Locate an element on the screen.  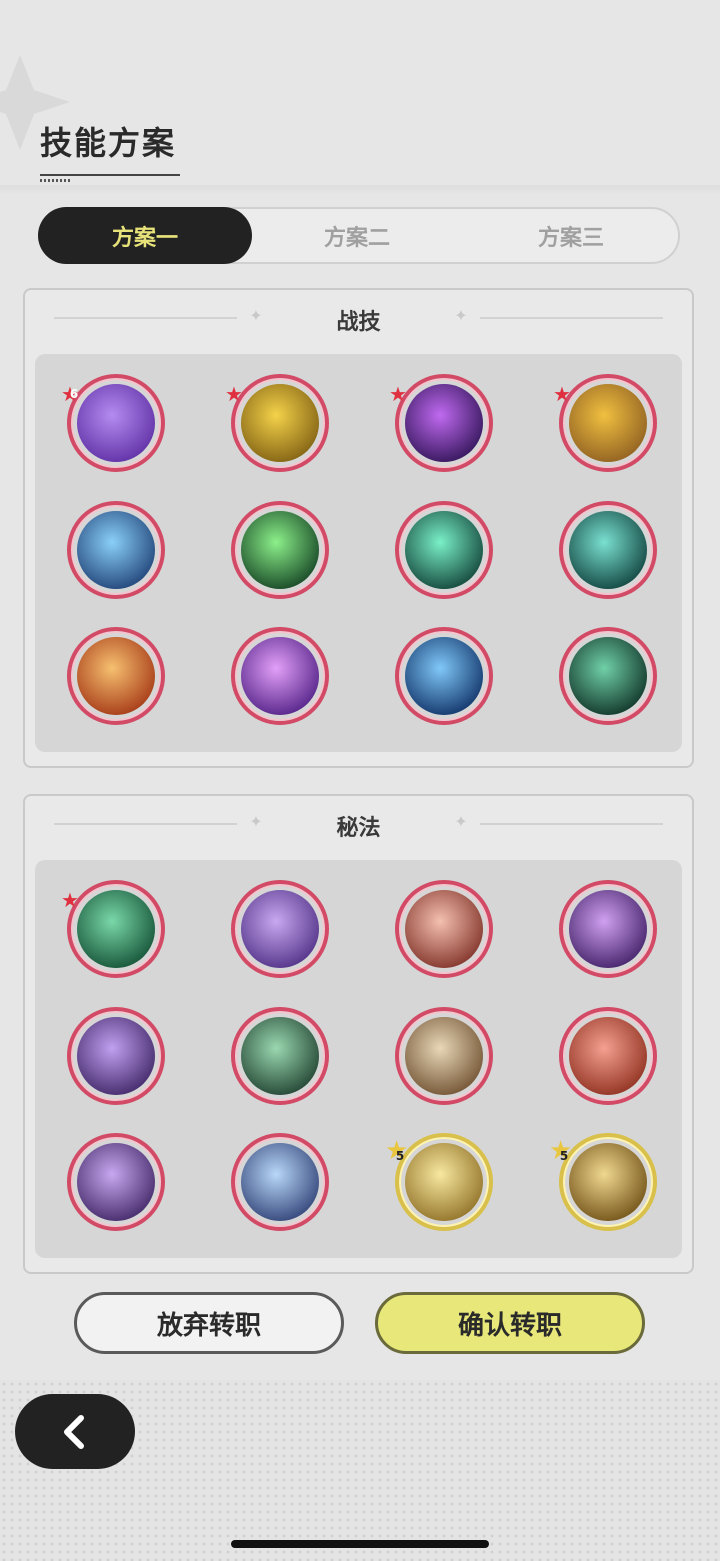
section-header: ✦ 战技 ✦ is located at coordinates (358, 319).